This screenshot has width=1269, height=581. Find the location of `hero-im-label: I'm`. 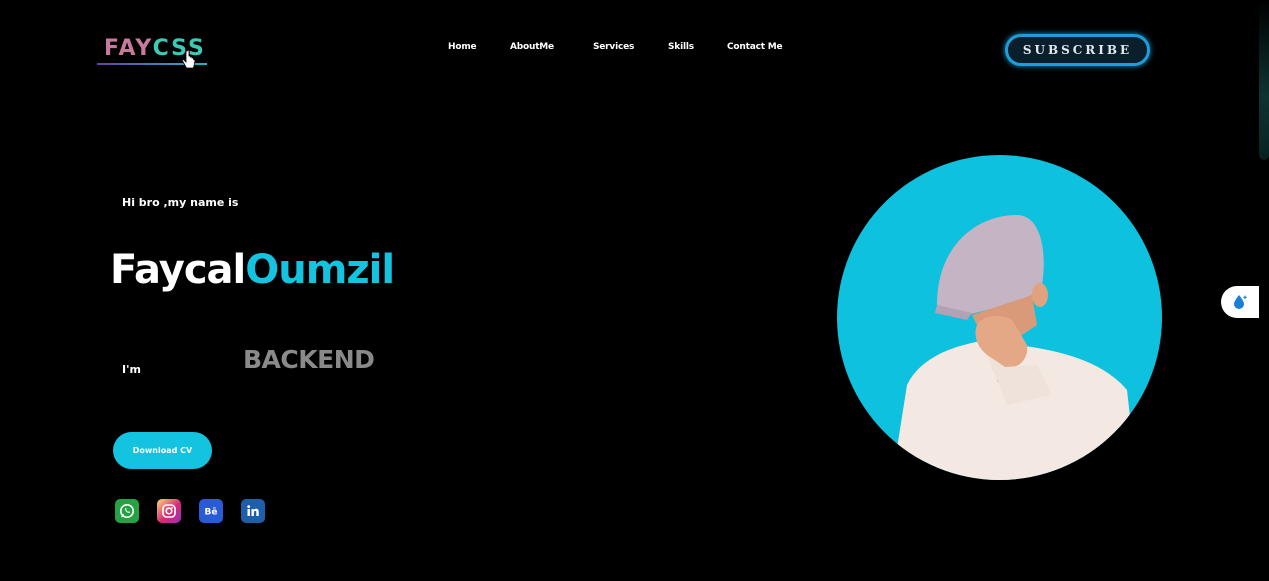

hero-im-label: I'm is located at coordinates (131, 369).